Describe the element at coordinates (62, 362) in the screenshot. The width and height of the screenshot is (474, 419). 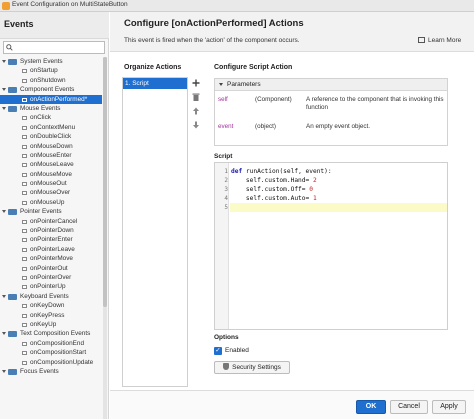
I see `tree-item-label: onCompositionUpdate` at that location.